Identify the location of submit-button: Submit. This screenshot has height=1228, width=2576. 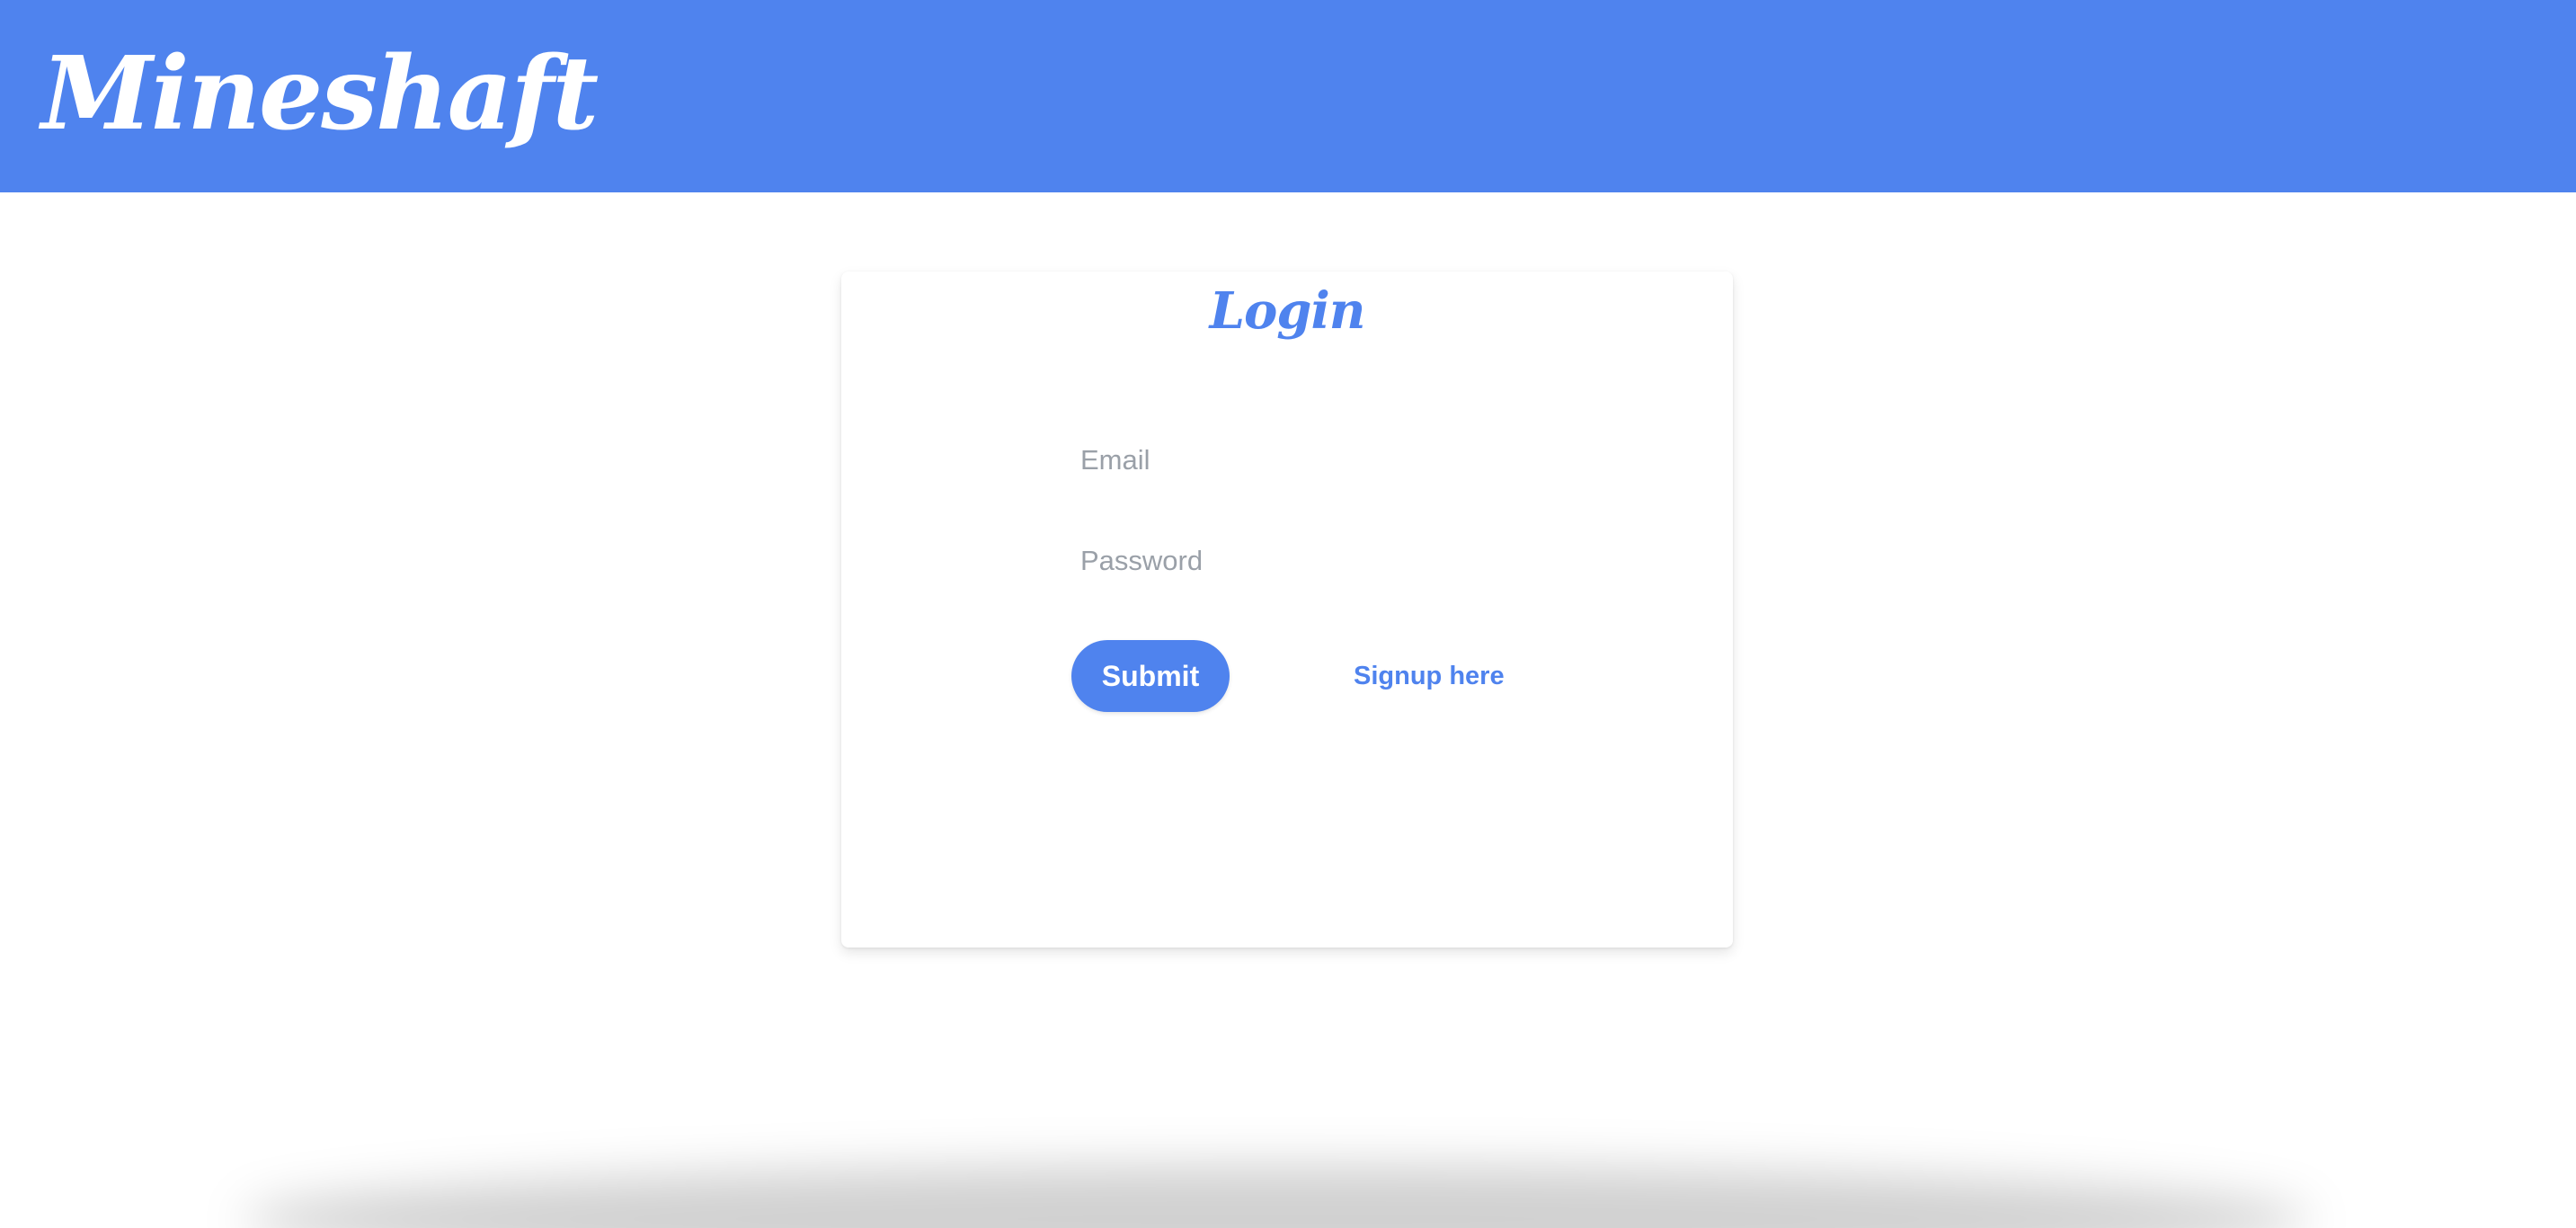
(1150, 676).